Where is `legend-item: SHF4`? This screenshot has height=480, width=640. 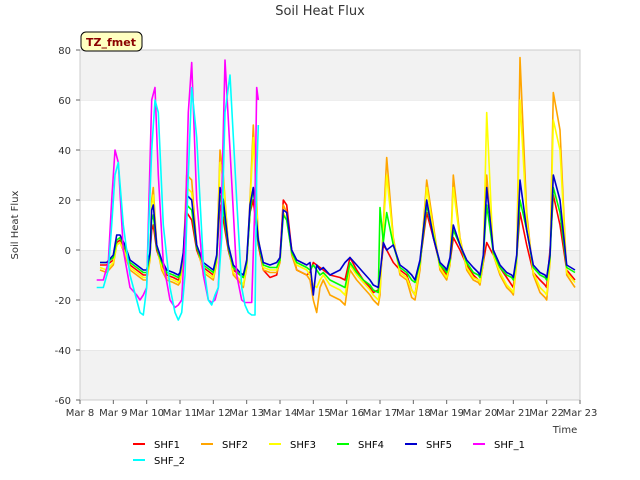 legend-item: SHF4 is located at coordinates (360, 445).